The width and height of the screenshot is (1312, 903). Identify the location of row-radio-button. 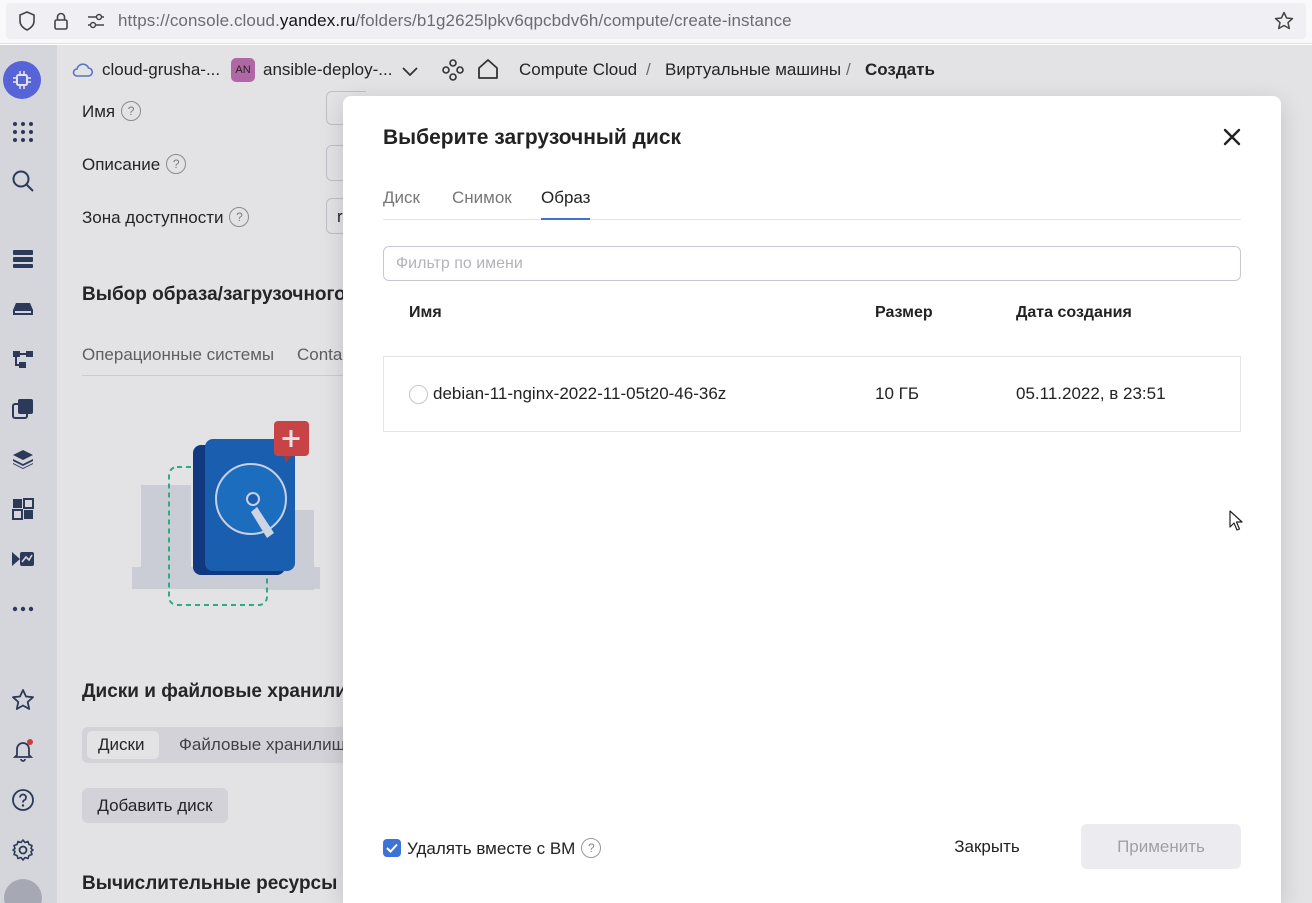
(418, 394).